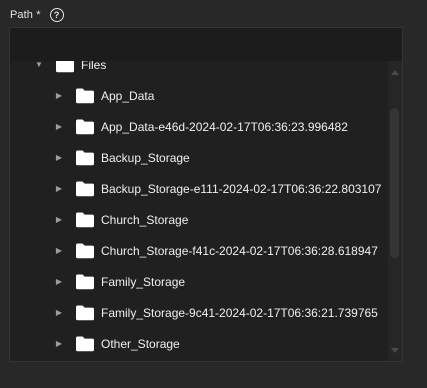  Describe the element at coordinates (140, 343) in the screenshot. I see `tree-node-label: Other_Storage` at that location.